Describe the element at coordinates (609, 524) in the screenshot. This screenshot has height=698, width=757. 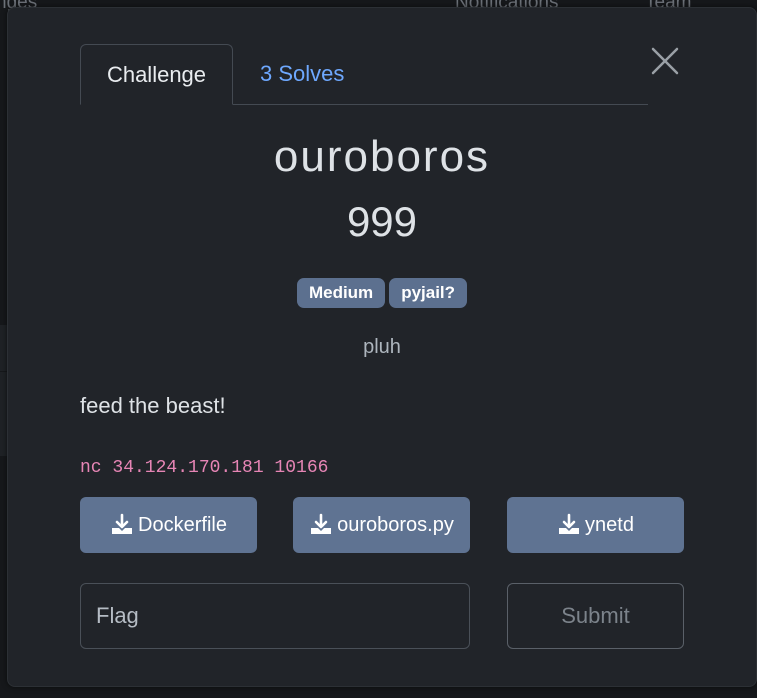
I see `file-label: ynetd` at that location.